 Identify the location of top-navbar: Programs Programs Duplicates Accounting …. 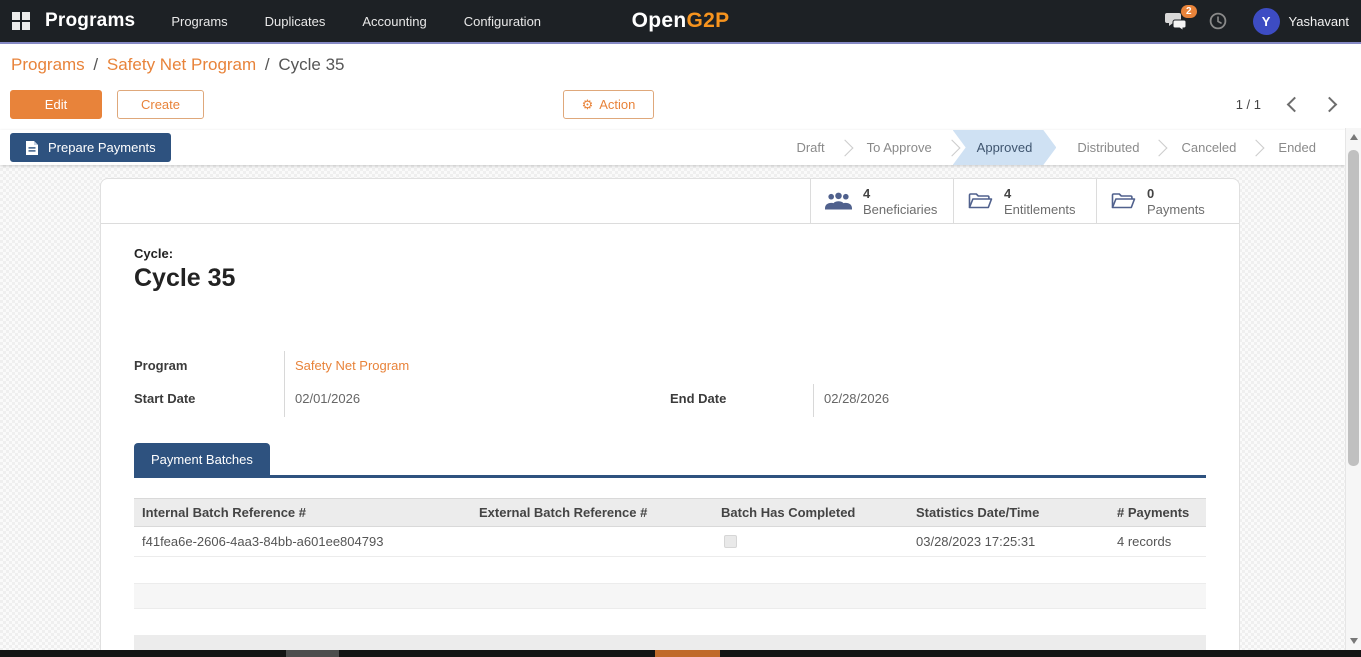
(680, 21).